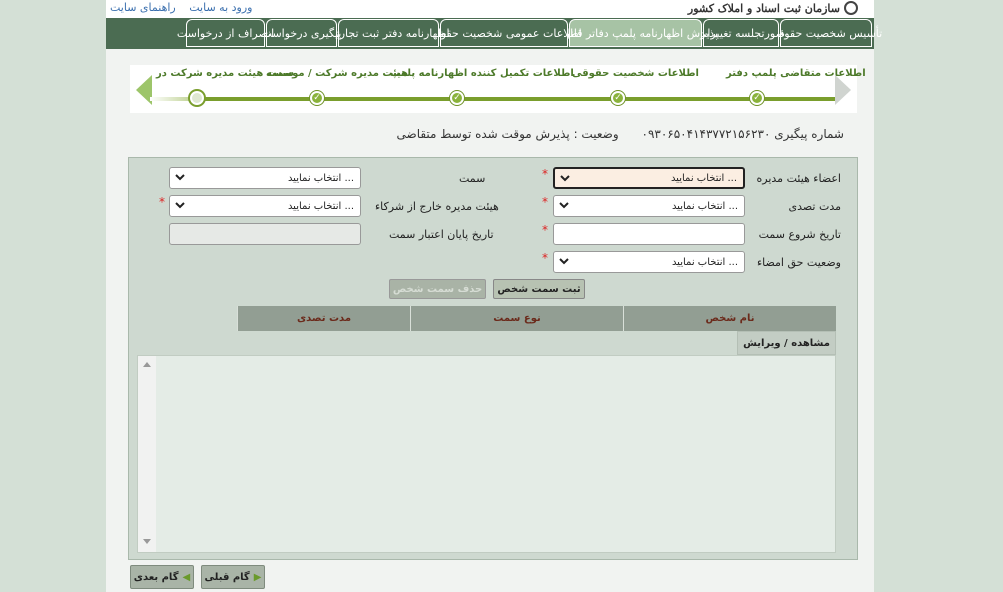 This screenshot has width=1003, height=592. I want to click on scroll-up-icon, so click(147, 364).